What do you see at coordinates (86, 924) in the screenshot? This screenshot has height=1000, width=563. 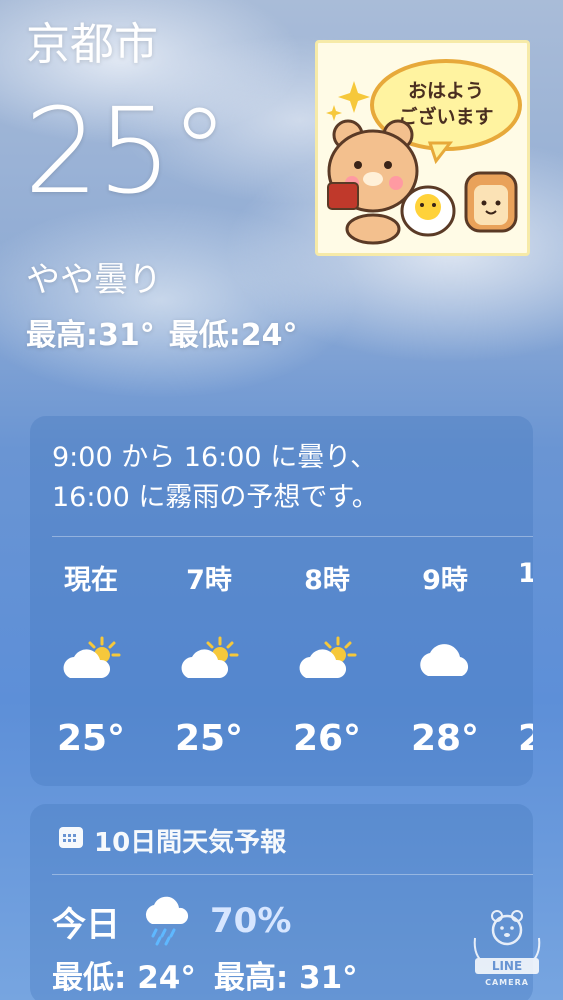 I see `today-label: 今日` at bounding box center [86, 924].